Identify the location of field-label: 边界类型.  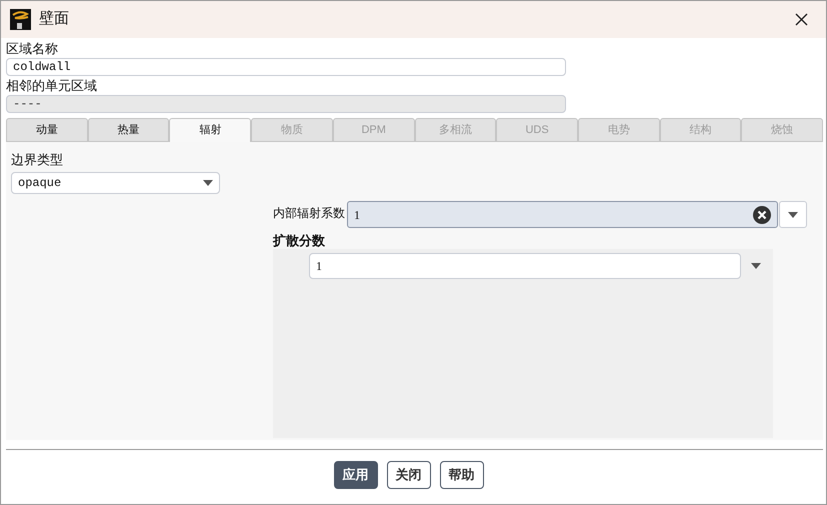
(37, 160).